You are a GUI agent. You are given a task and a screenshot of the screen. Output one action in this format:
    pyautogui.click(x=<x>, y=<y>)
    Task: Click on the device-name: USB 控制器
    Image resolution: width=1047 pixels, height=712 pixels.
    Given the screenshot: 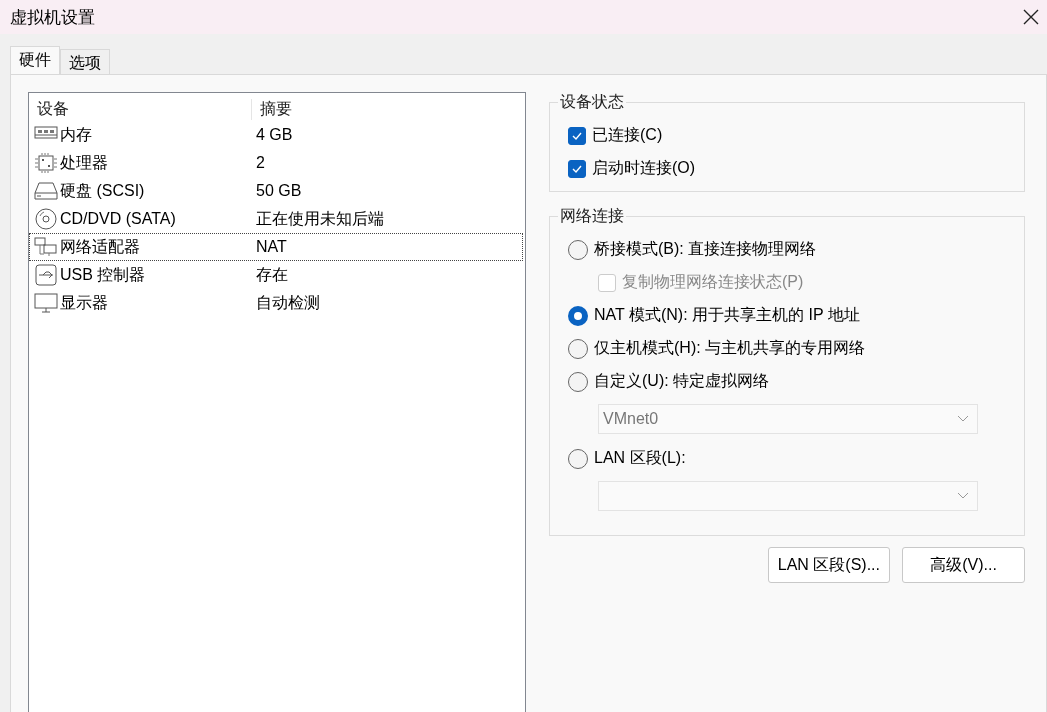 What is the action you would take?
    pyautogui.click(x=103, y=274)
    